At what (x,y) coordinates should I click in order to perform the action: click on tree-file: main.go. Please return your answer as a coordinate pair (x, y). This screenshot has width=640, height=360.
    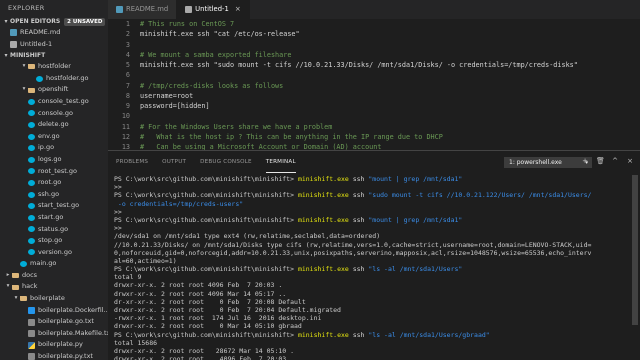
    Looking at the image, I should click on (54, 264).